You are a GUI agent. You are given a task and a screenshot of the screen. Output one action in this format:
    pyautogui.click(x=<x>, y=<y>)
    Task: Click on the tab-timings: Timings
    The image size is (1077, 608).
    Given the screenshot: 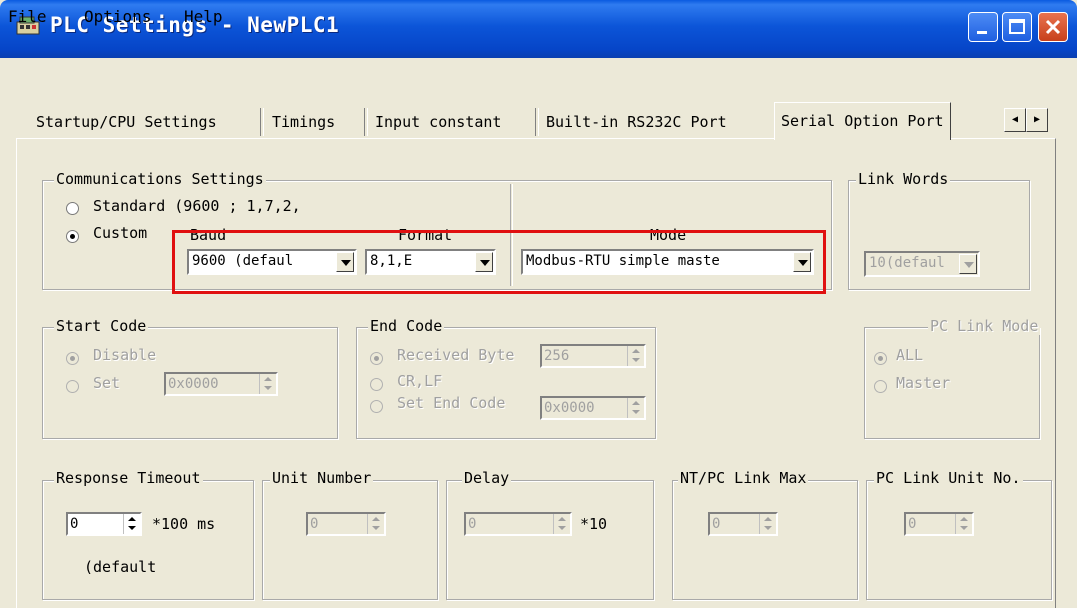 What is the action you would take?
    pyautogui.click(x=303, y=122)
    